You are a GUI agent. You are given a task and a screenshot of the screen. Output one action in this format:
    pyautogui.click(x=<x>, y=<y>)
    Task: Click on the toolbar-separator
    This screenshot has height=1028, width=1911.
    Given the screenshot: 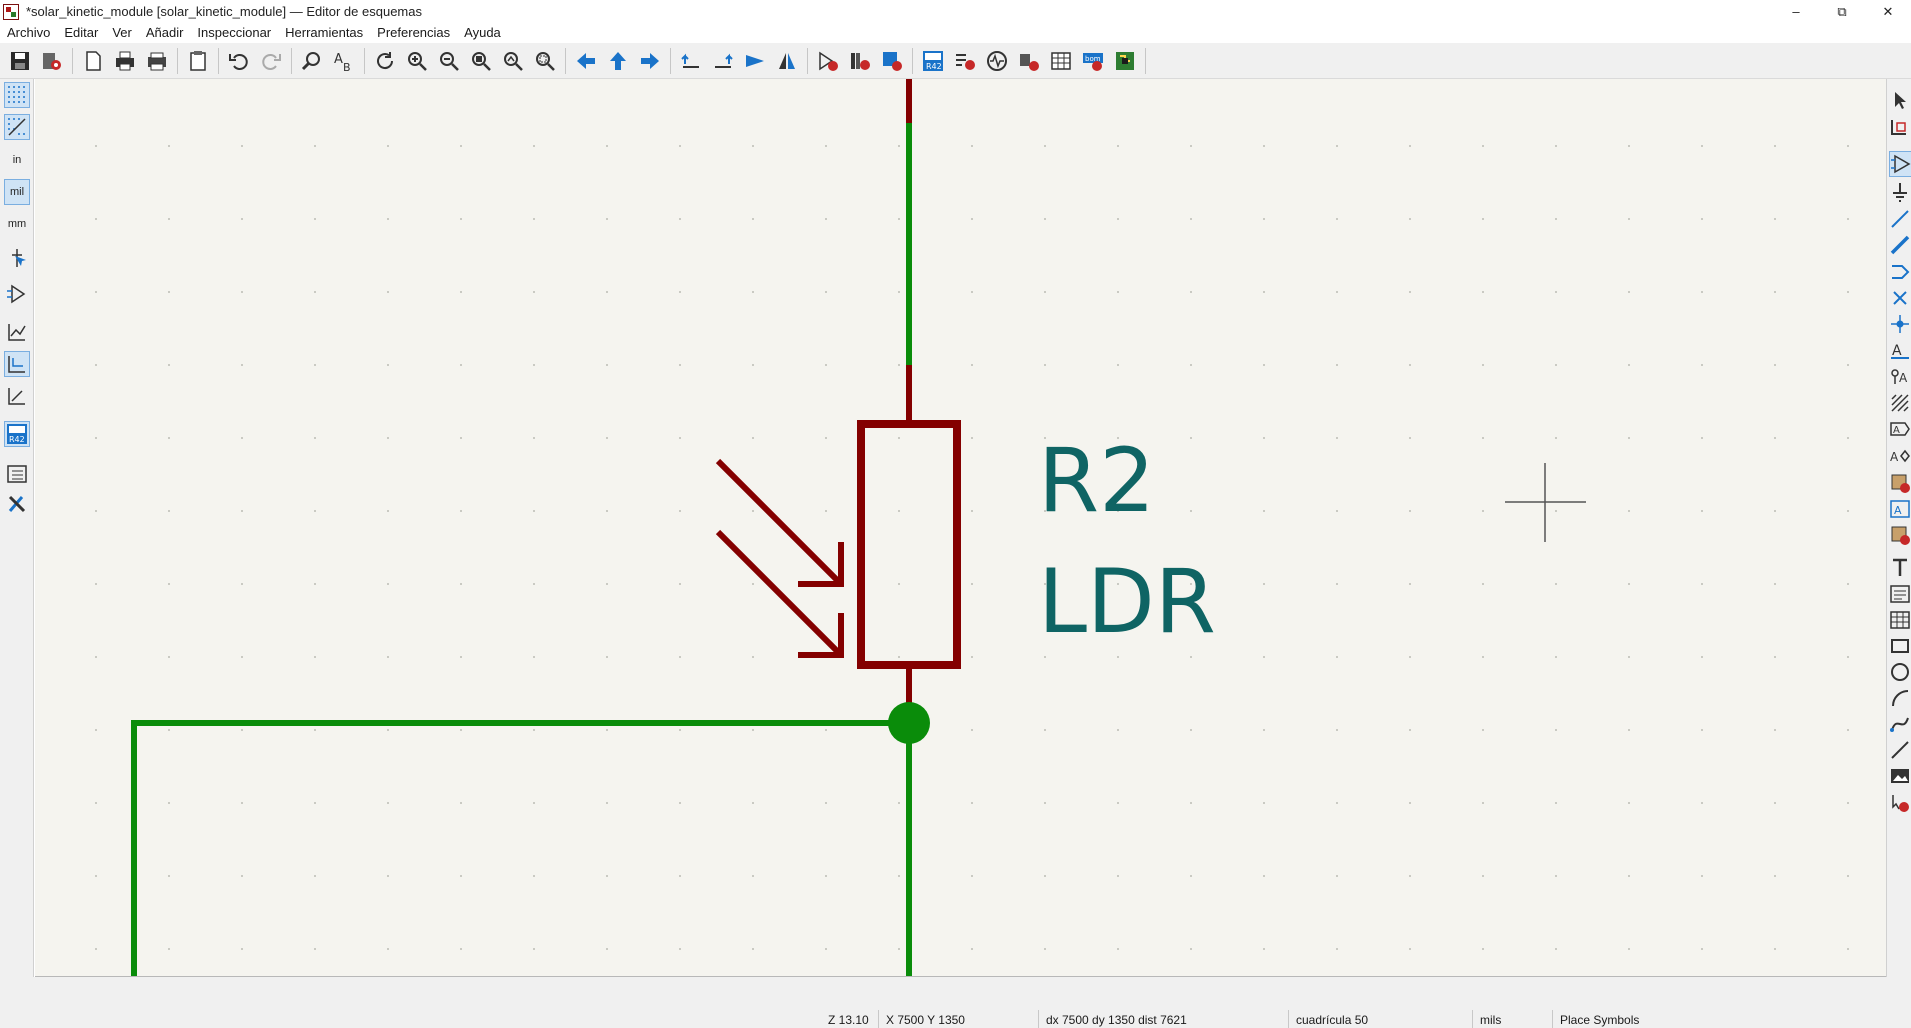 What is the action you would take?
    pyautogui.click(x=807, y=60)
    